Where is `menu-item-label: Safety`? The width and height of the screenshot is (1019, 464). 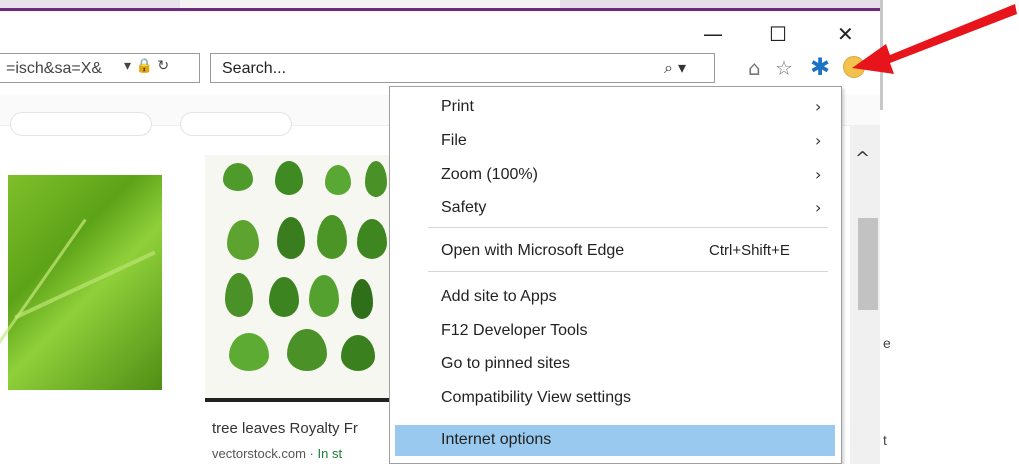
menu-item-label: Safety is located at coordinates (464, 207).